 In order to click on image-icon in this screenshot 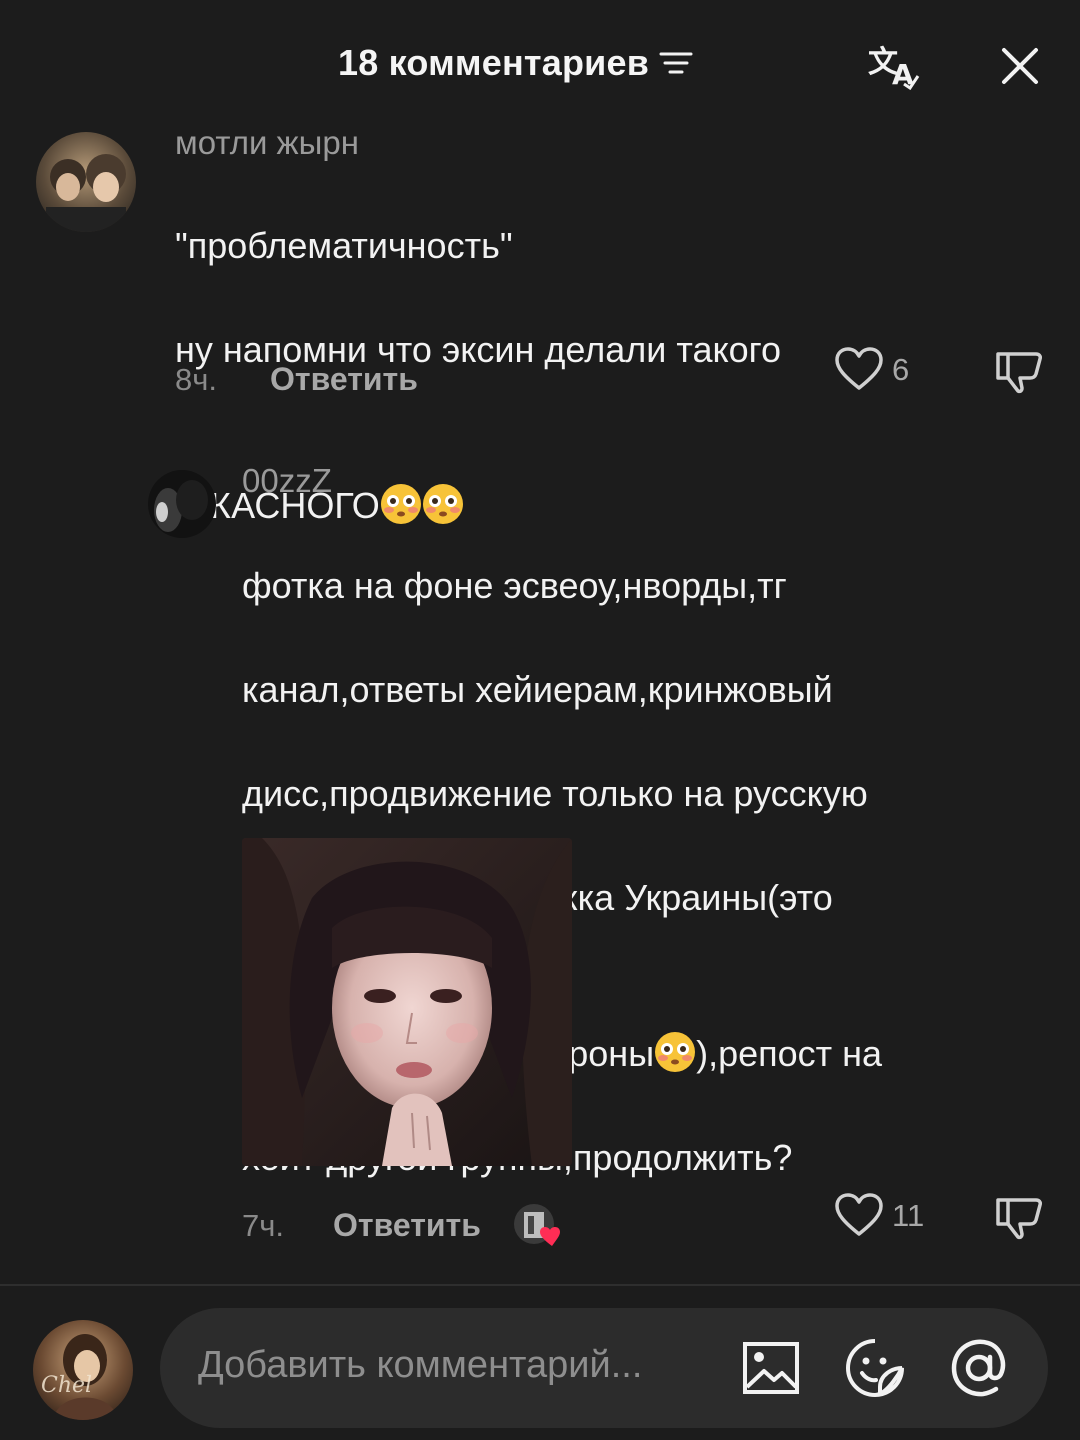, I will do `click(771, 1368)`.